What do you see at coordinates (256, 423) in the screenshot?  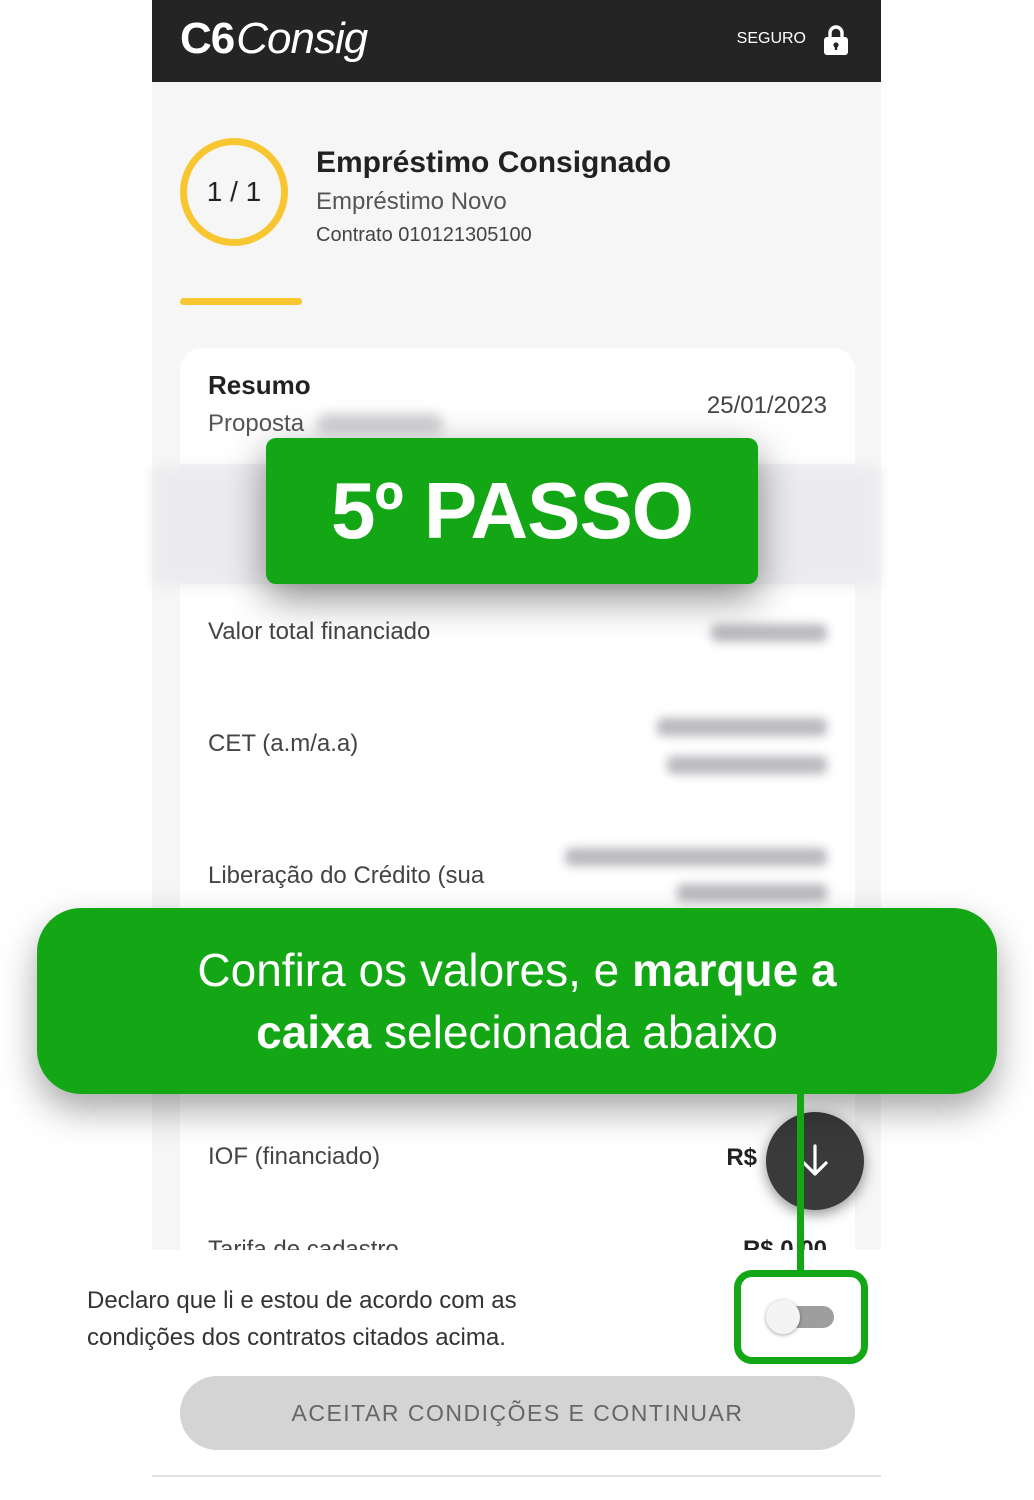 I see `proposal-label: Proposta` at bounding box center [256, 423].